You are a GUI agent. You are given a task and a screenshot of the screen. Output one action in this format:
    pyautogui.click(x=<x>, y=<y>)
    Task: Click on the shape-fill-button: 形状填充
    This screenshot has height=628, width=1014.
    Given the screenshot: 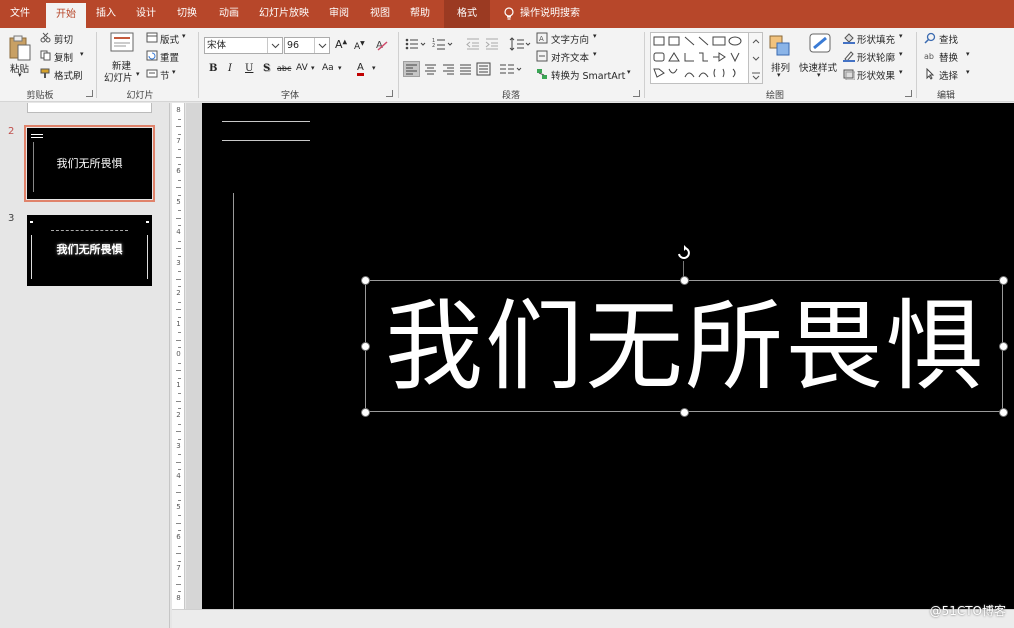 What is the action you would take?
    pyautogui.click(x=876, y=39)
    